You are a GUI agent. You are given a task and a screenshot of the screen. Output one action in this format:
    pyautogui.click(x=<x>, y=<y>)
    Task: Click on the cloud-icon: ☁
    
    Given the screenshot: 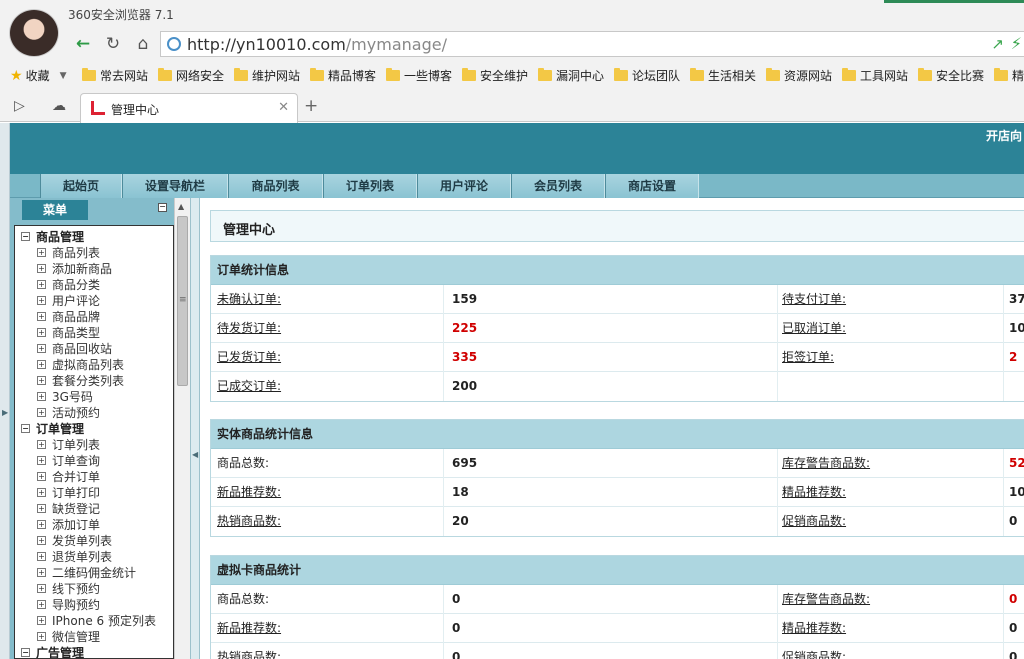 What is the action you would take?
    pyautogui.click(x=59, y=106)
    